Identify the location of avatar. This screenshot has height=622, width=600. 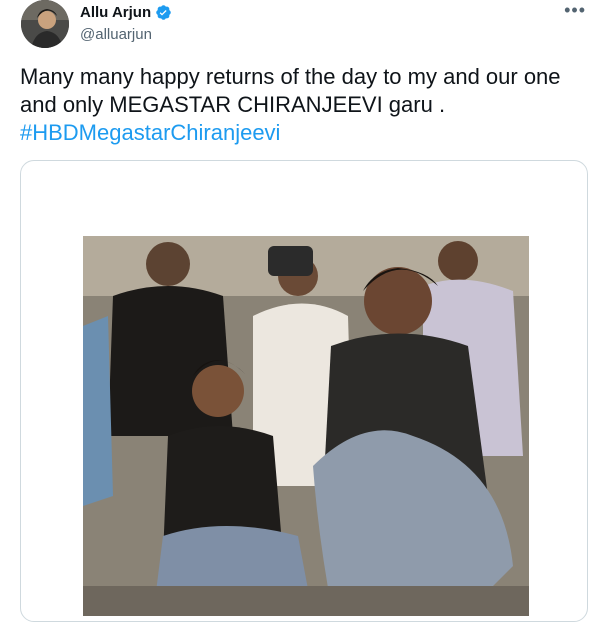
(45, 24).